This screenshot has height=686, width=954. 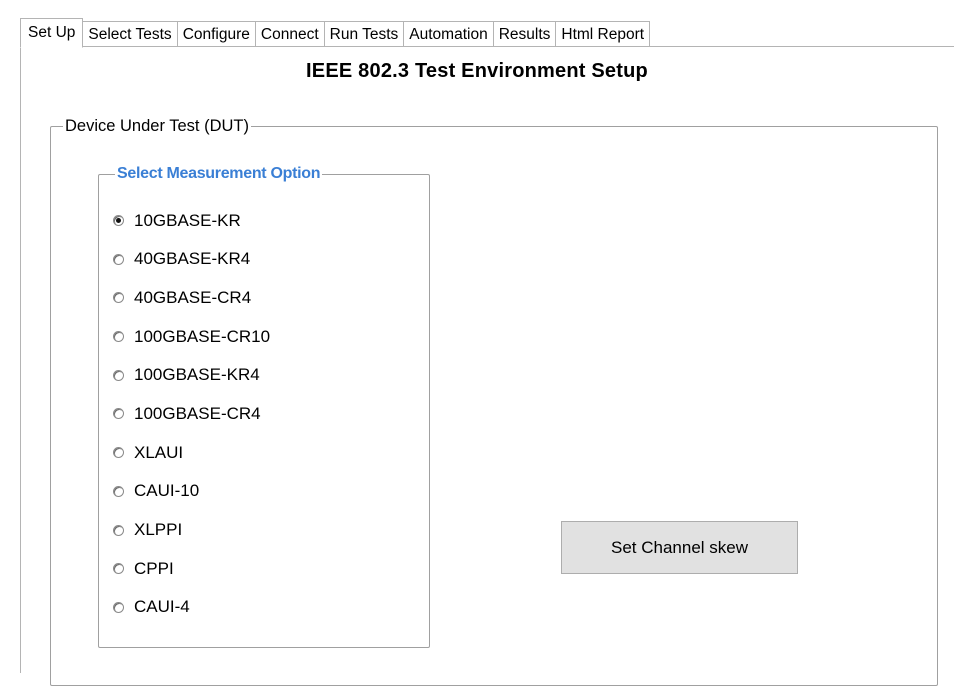 What do you see at coordinates (477, 71) in the screenshot?
I see `page-title: IEEE 802.3 Test Environment Setup` at bounding box center [477, 71].